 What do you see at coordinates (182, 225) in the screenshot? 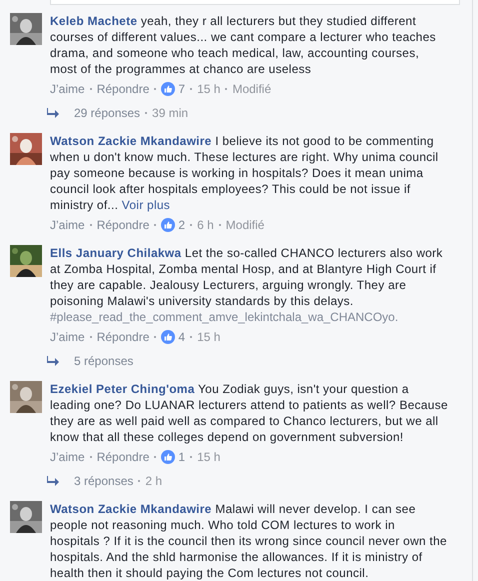
I see `like-count: 2` at bounding box center [182, 225].